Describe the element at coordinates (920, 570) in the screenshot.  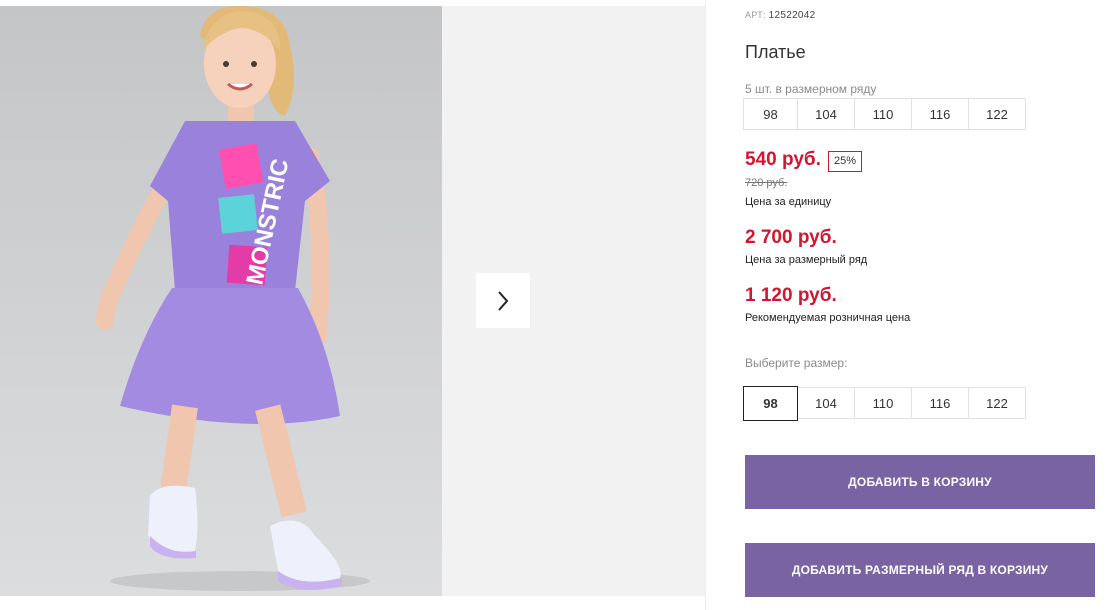
I see `add-pack-to-cart-button: ДОБАВИТЬ РАЗМЕРНЫЙ РЯД В КОРЗИНУ` at that location.